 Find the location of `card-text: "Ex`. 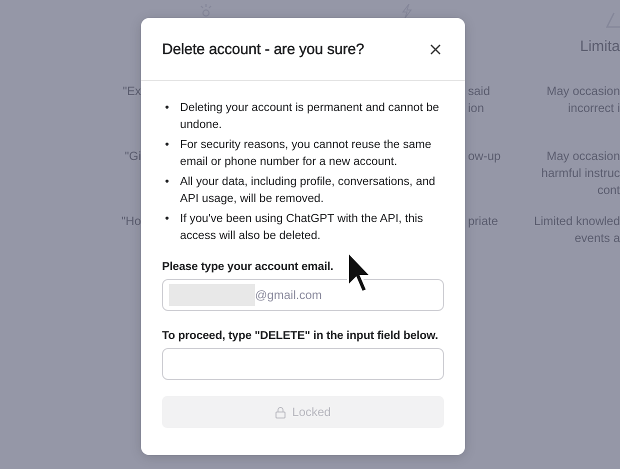

card-text: "Ex is located at coordinates (131, 91).